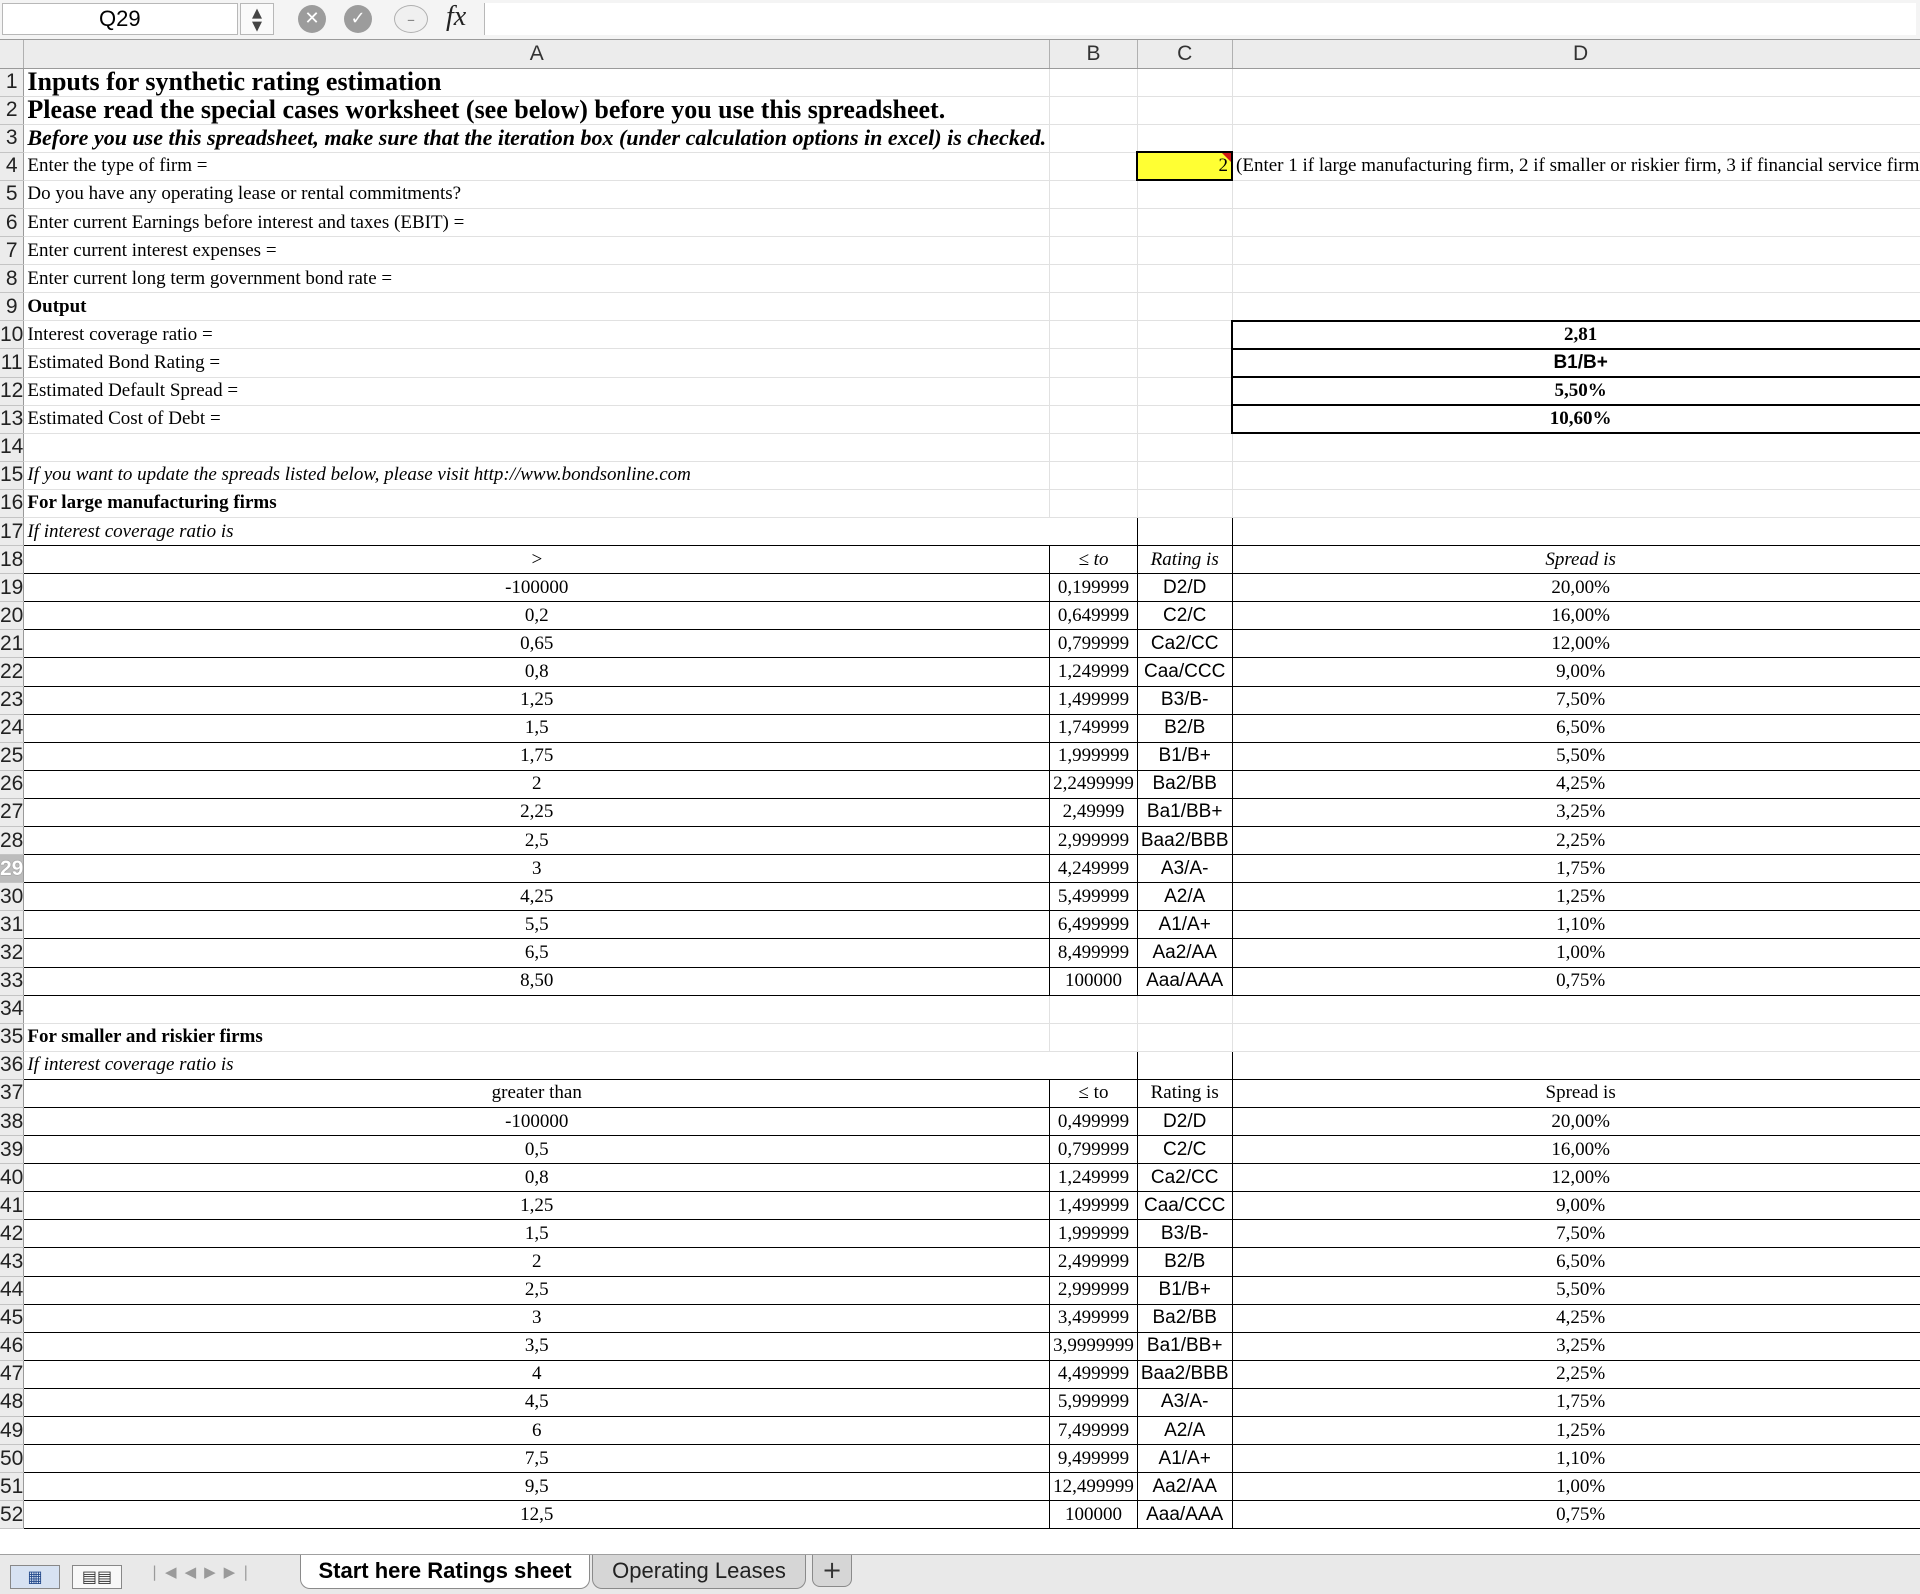 Image resolution: width=1920 pixels, height=1594 pixels. Describe the element at coordinates (1575, 841) in the screenshot. I see `large-firms-cell: 2,25%` at that location.